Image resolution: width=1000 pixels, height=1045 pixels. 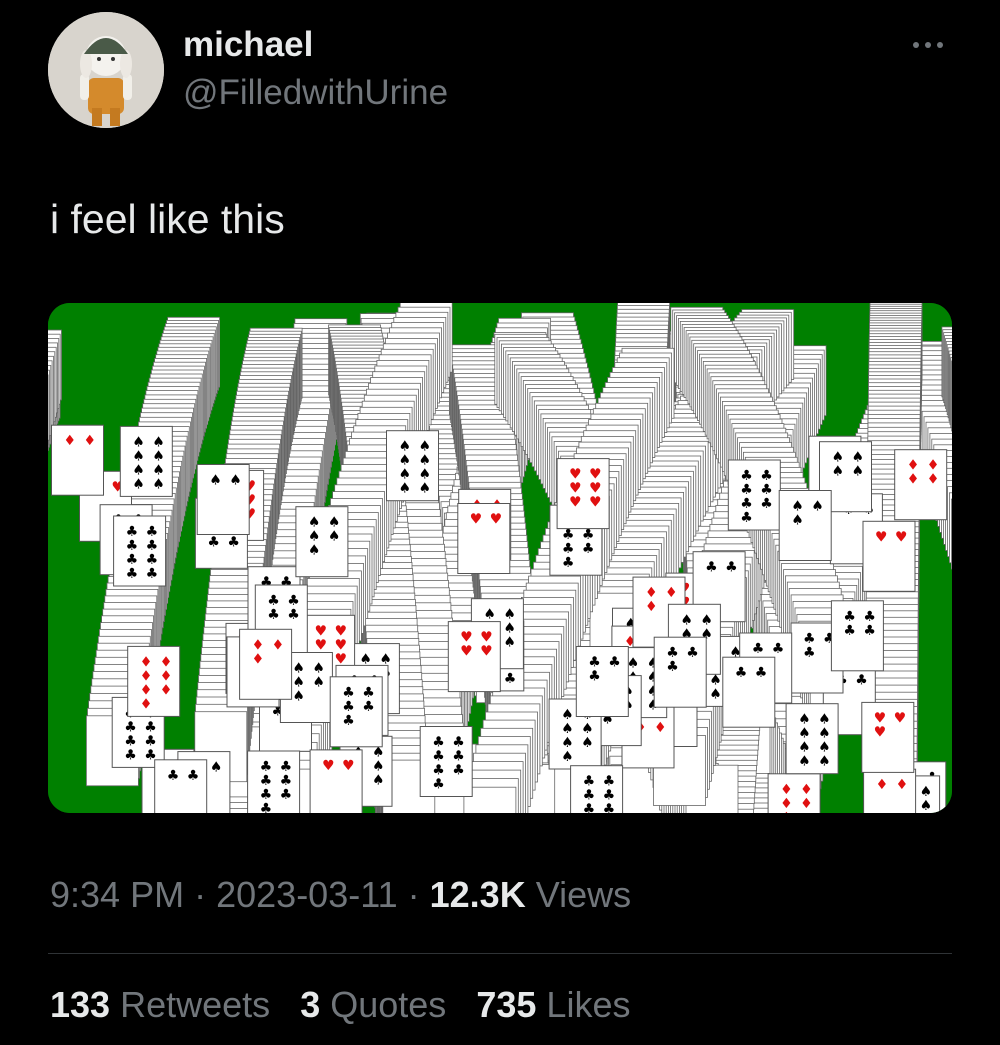 I want to click on engagement-stats: 133 Retweets 3 Quotes 735 Likes, so click(x=350, y=1005).